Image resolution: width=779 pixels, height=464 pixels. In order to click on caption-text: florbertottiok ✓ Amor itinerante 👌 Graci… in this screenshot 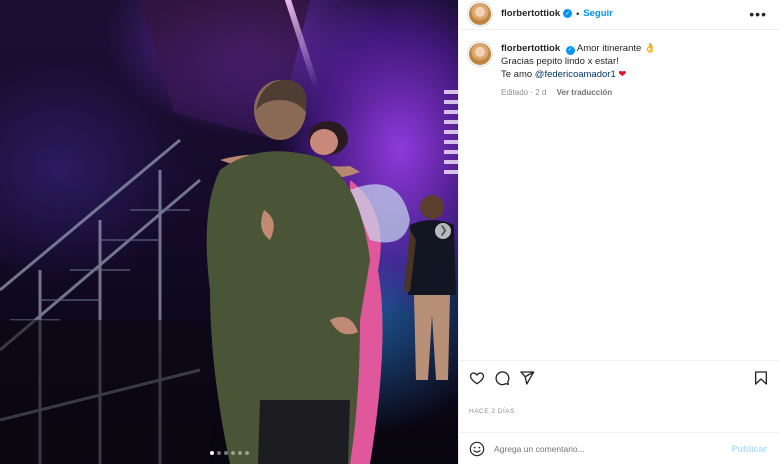, I will do `click(578, 70)`.